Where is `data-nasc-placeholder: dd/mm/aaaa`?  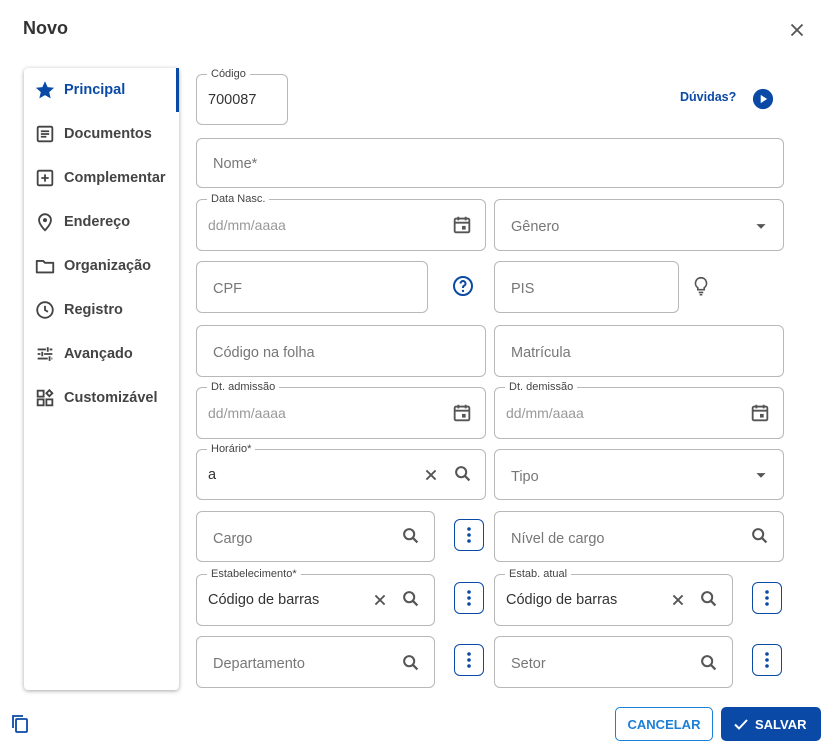
data-nasc-placeholder: dd/mm/aaaa is located at coordinates (247, 225).